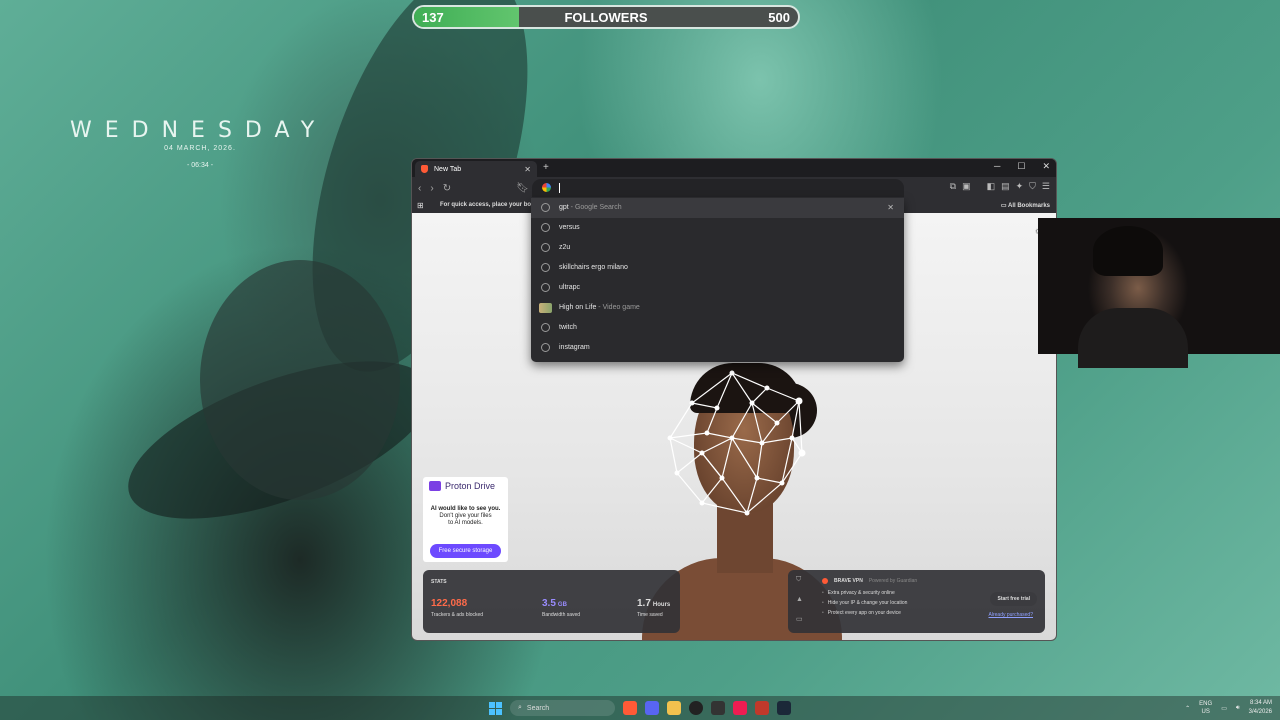 The height and width of the screenshot is (720, 1280). What do you see at coordinates (1046, 186) in the screenshot?
I see `menu-icon: ☰` at bounding box center [1046, 186].